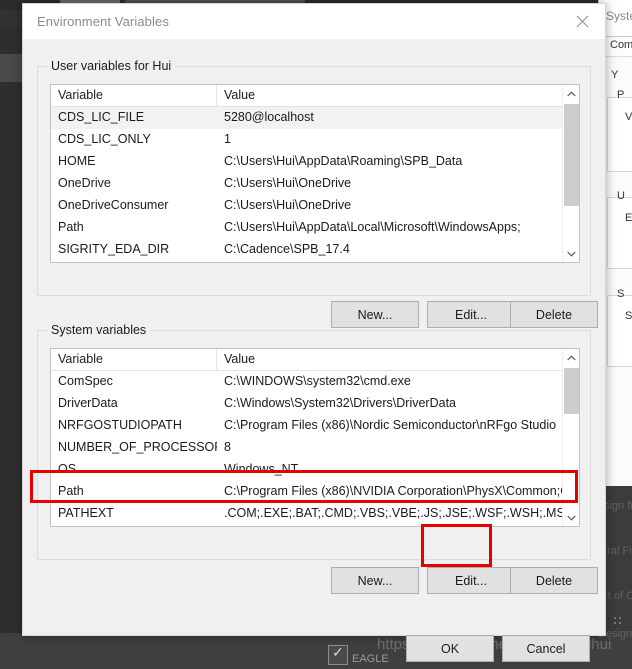 The width and height of the screenshot is (632, 669). I want to click on system-list-header: Variable Value, so click(315, 360).